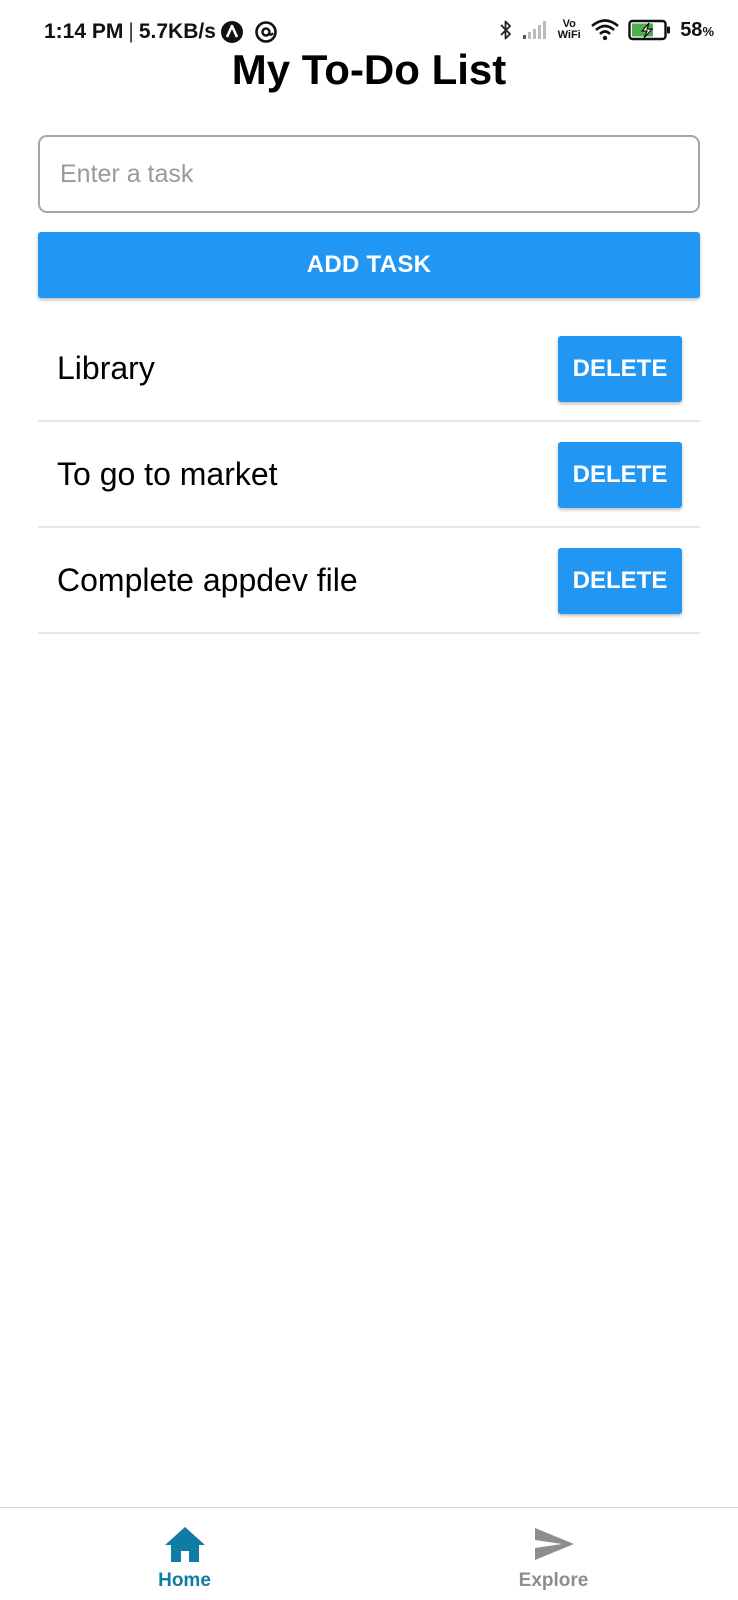 The image size is (738, 1600). Describe the element at coordinates (184, 1580) in the screenshot. I see `tab-home-label: Home` at that location.